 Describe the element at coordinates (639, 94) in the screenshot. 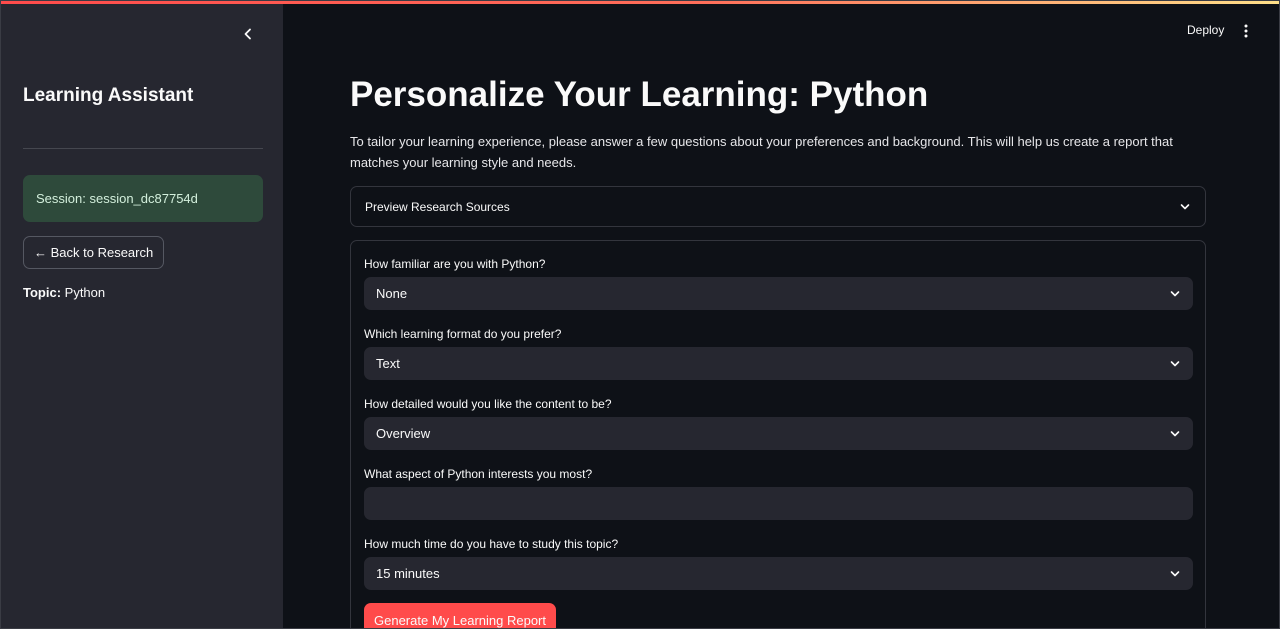

I see `page-title: Personalize Your Learning: Python` at that location.